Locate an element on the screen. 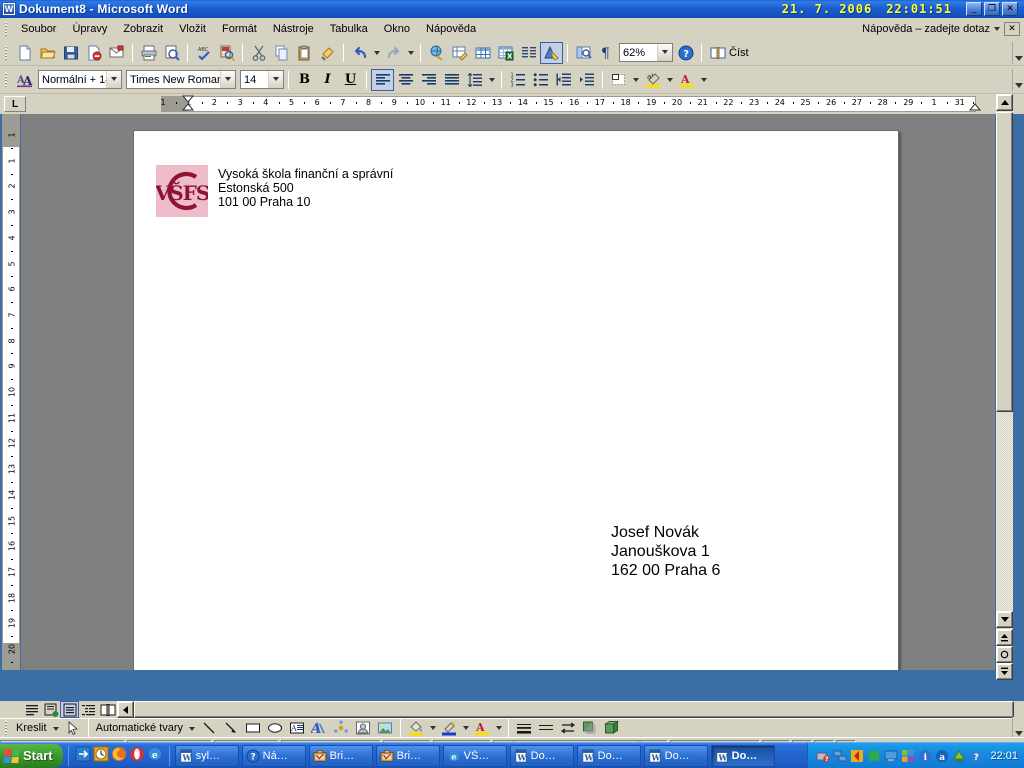  redo-icon is located at coordinates (393, 53).